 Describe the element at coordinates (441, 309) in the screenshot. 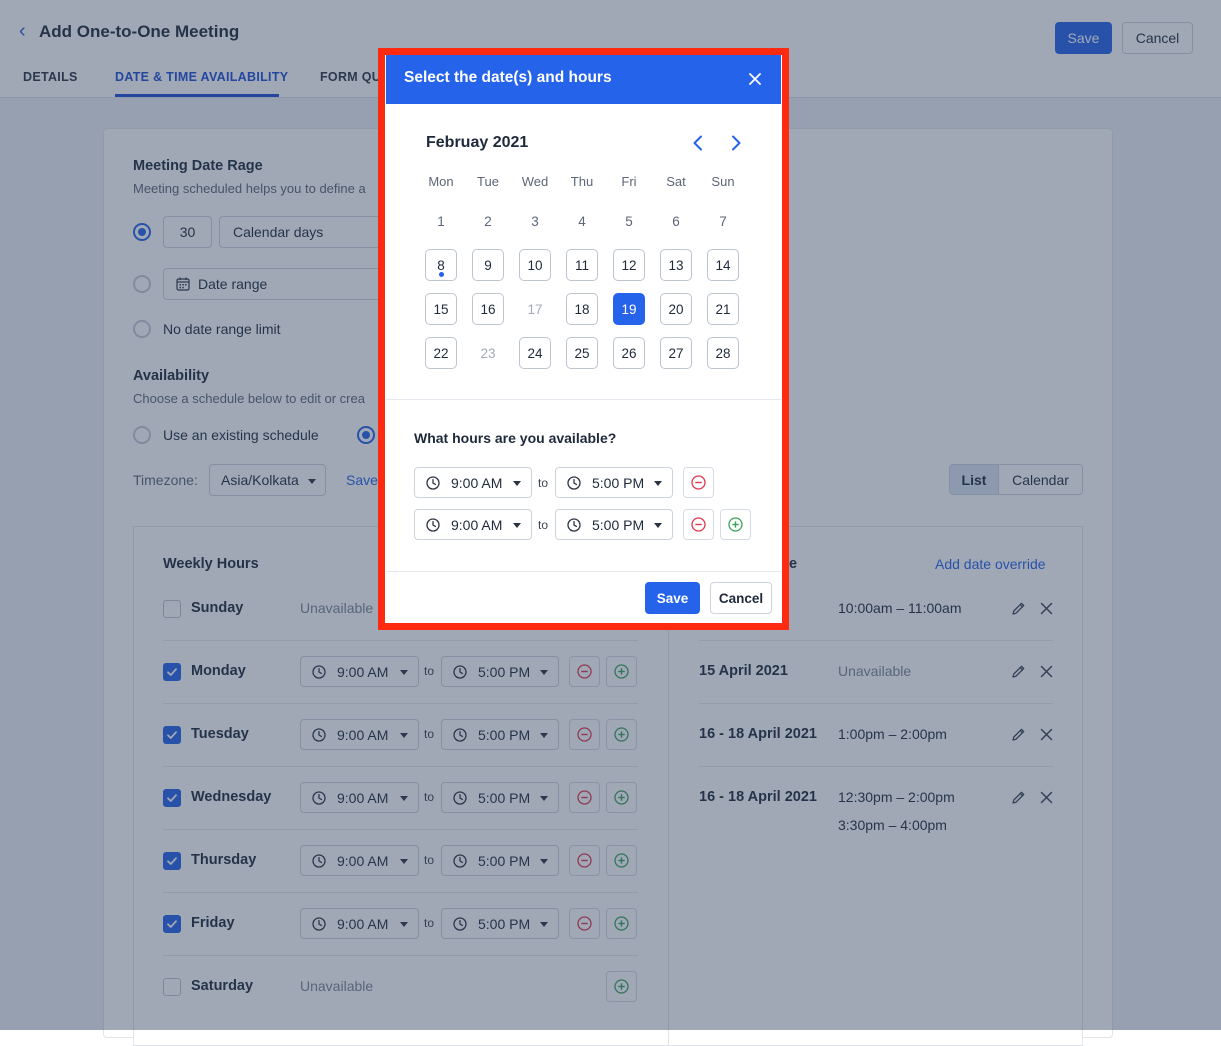

I see `calendar-day: 15` at that location.